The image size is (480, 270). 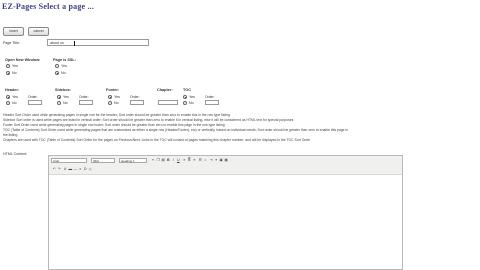 I want to click on chapter-label: Chapter:, so click(x=165, y=90).